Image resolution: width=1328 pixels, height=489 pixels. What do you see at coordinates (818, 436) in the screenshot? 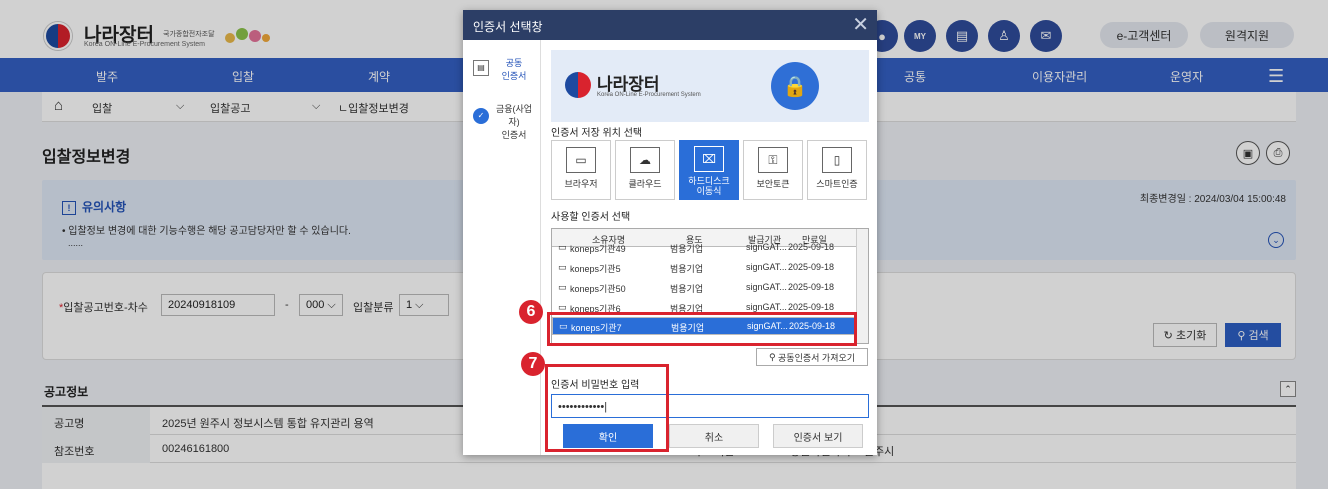
I see `view-cert-button: 인증서 보기` at bounding box center [818, 436].